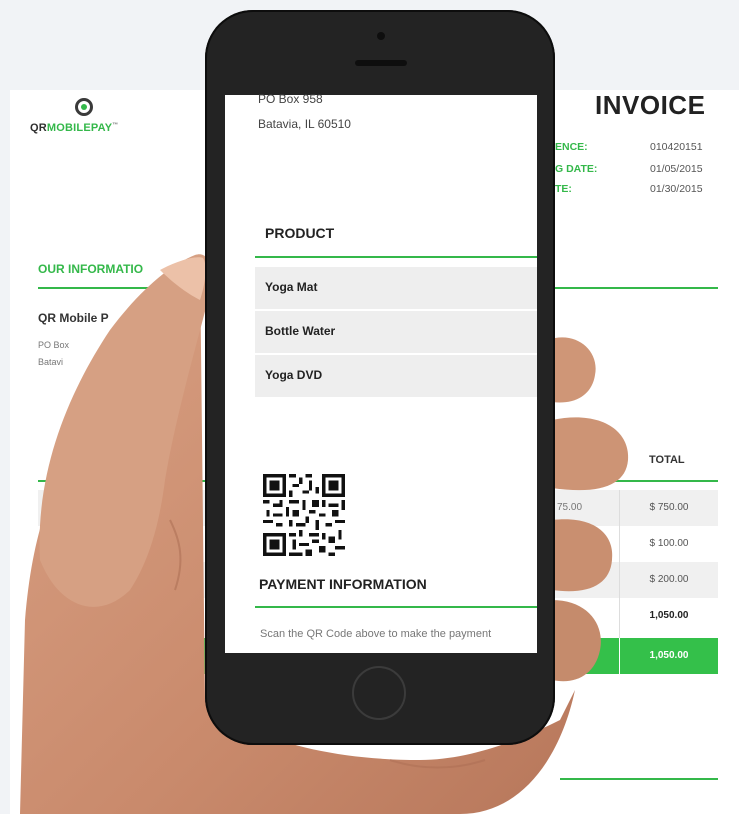 The height and width of the screenshot is (814, 739). What do you see at coordinates (74, 128) in the screenshot?
I see `brand-logo-text: QRMOBILEPAY™` at bounding box center [74, 128].